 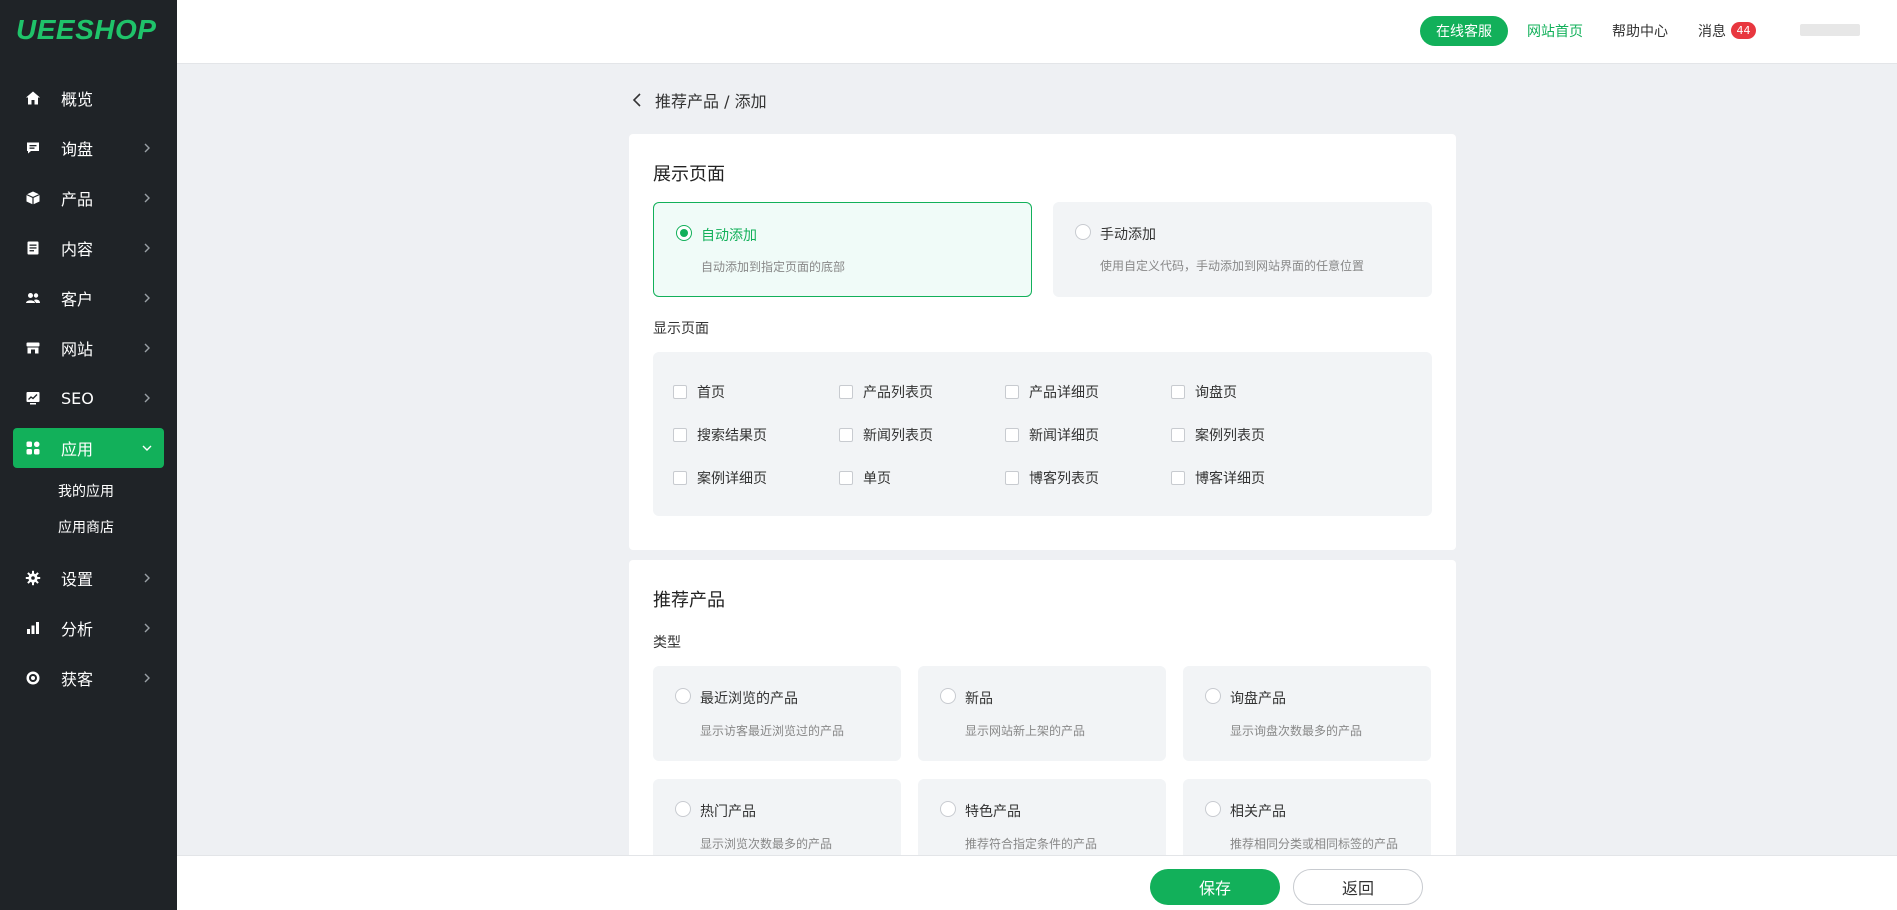 I want to click on option-manual-add: 手动添加 使用自定义代码，手动添加到网站界面的任意位置, so click(x=1242, y=249).